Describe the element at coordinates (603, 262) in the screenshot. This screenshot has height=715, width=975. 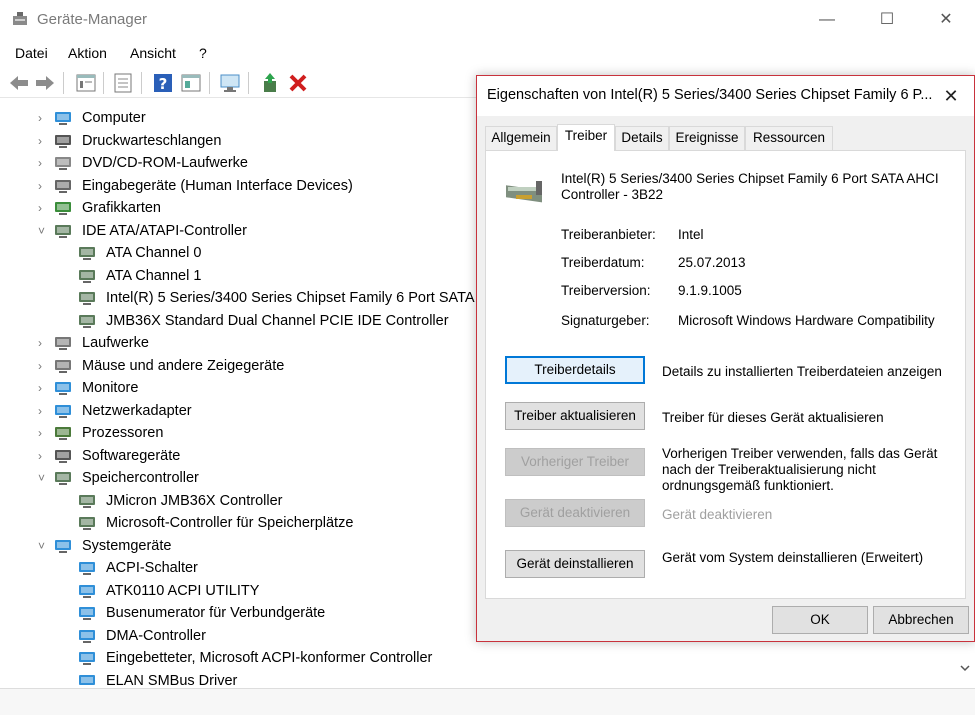
I see `property-key: Treiberdatum:` at that location.